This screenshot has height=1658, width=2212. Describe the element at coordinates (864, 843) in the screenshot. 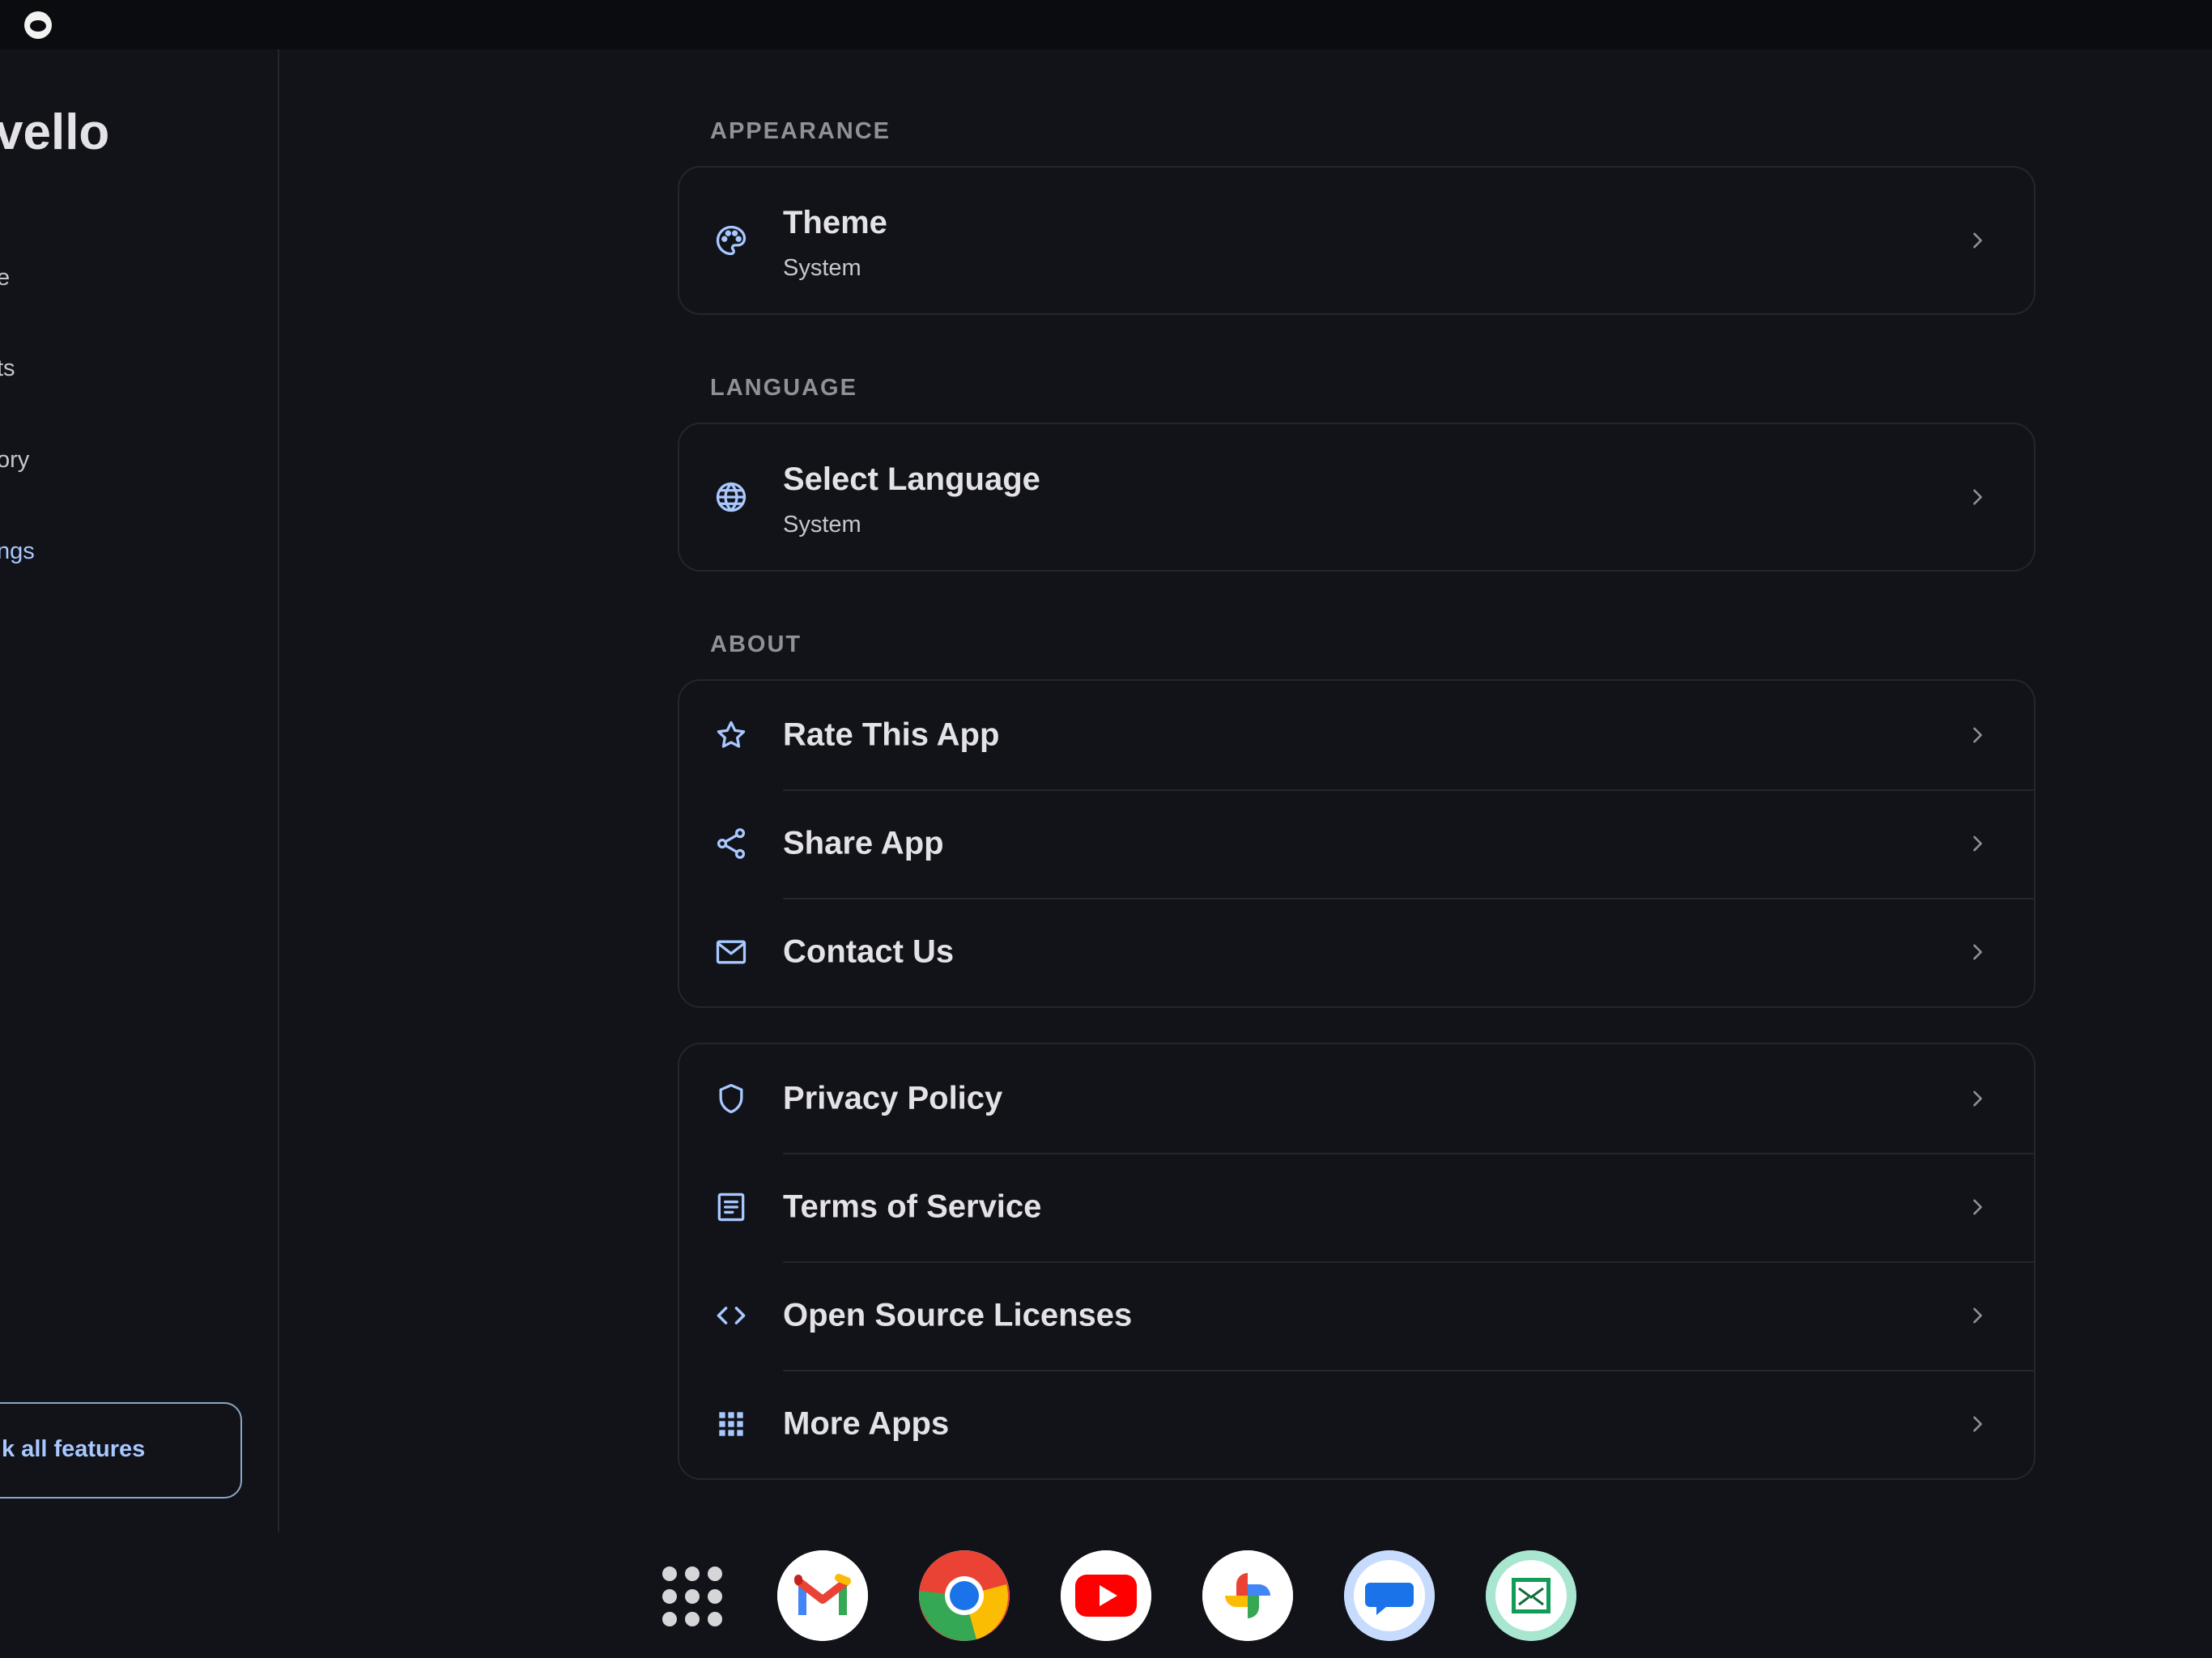

I see `share-app-label: Share App` at that location.